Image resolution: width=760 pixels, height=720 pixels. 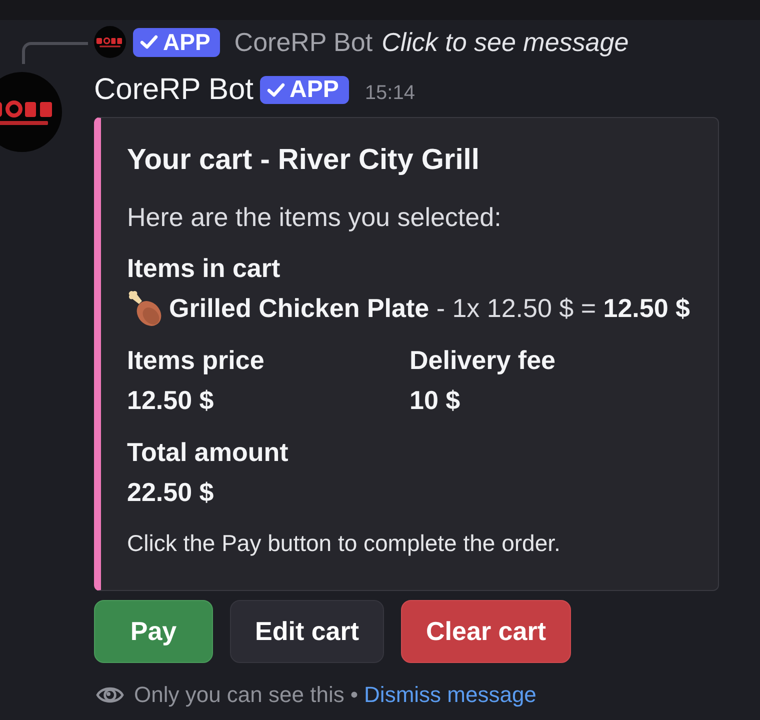 I want to click on dismiss-link: Dismiss message, so click(x=450, y=695).